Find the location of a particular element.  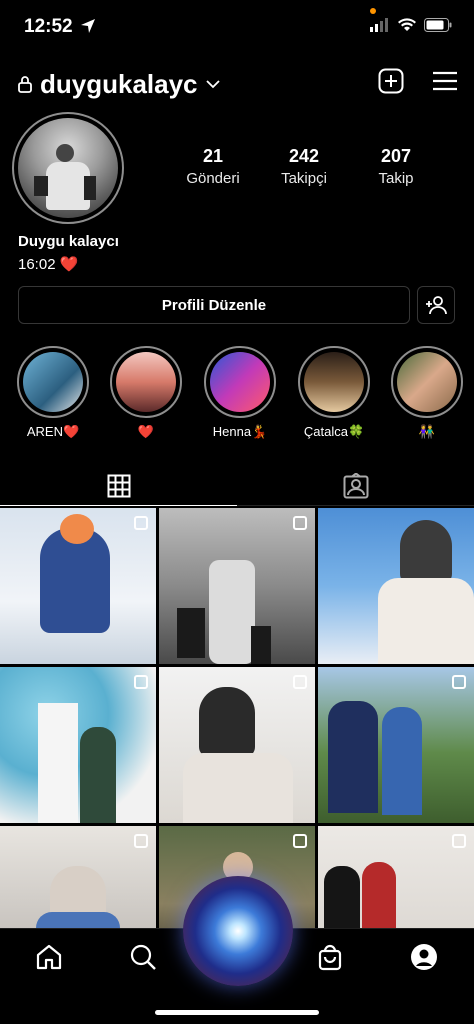

tab-tagged is located at coordinates (355, 486).